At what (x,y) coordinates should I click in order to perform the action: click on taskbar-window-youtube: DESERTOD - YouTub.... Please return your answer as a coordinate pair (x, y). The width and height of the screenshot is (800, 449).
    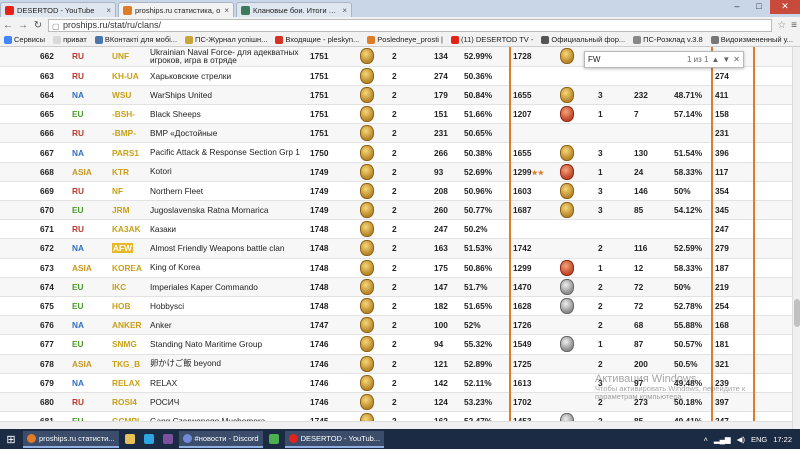
    Looking at the image, I should click on (334, 439).